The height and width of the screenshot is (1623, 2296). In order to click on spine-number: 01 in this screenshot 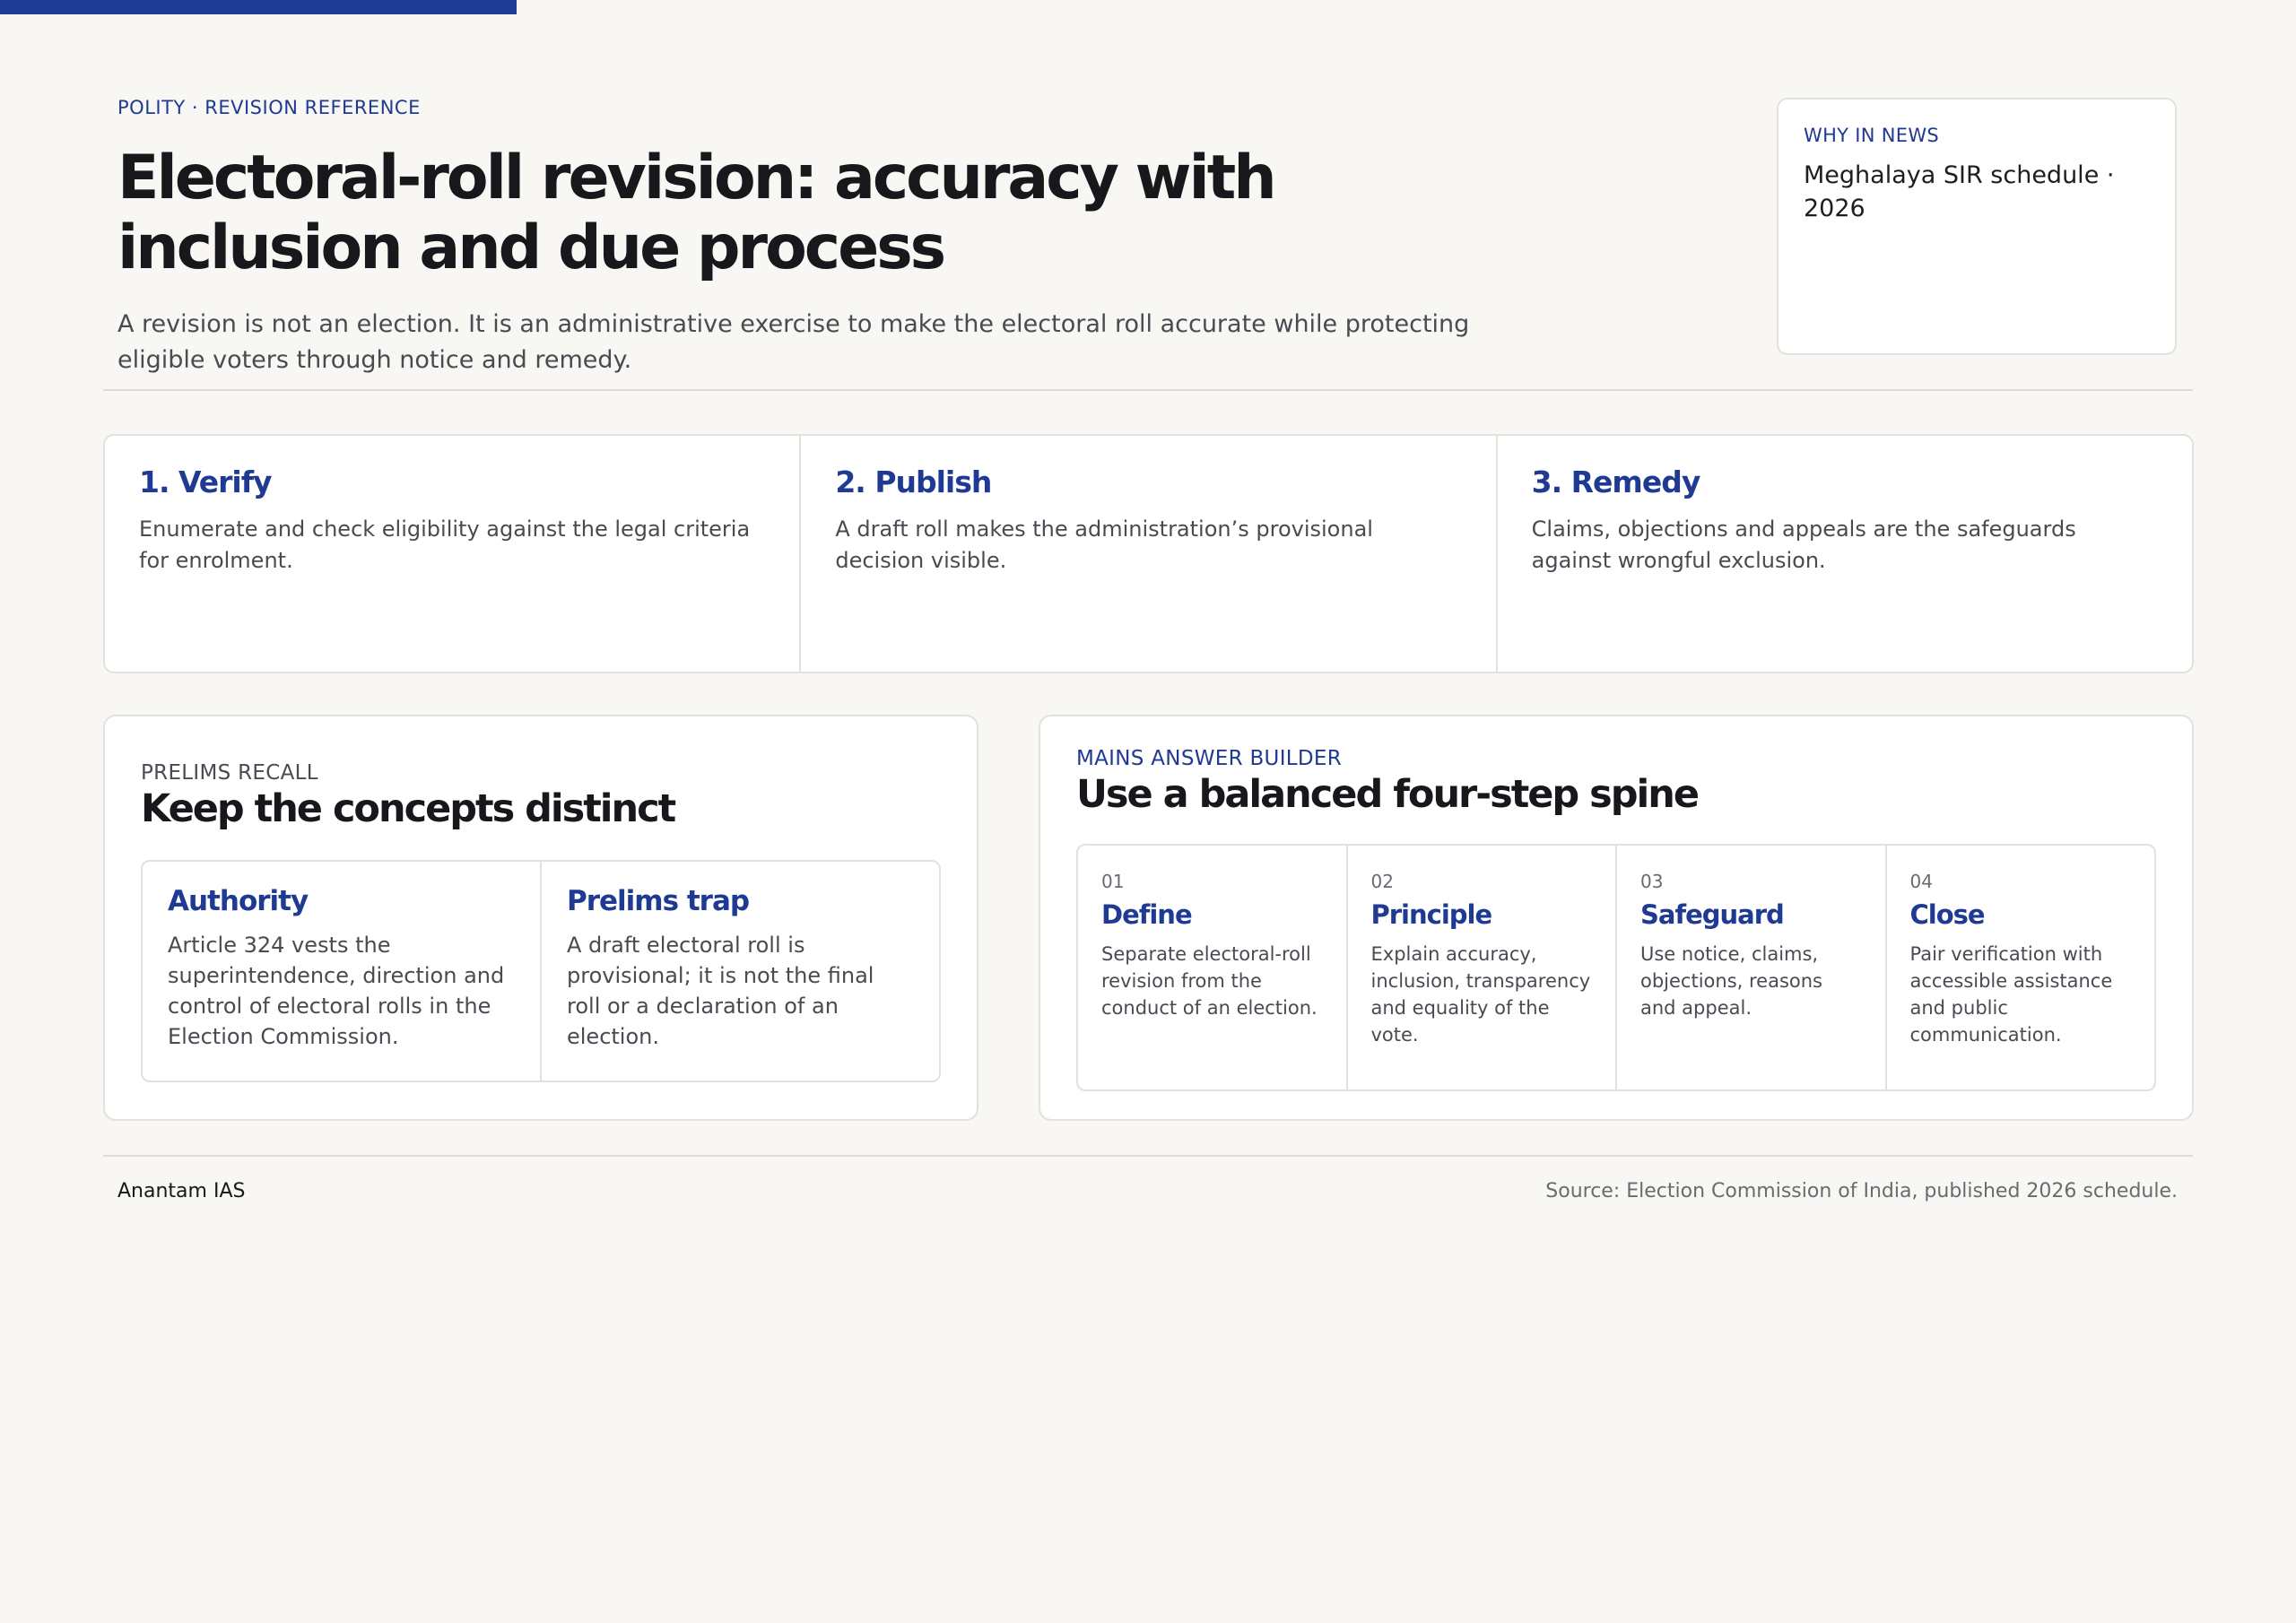, I will do `click(1113, 881)`.